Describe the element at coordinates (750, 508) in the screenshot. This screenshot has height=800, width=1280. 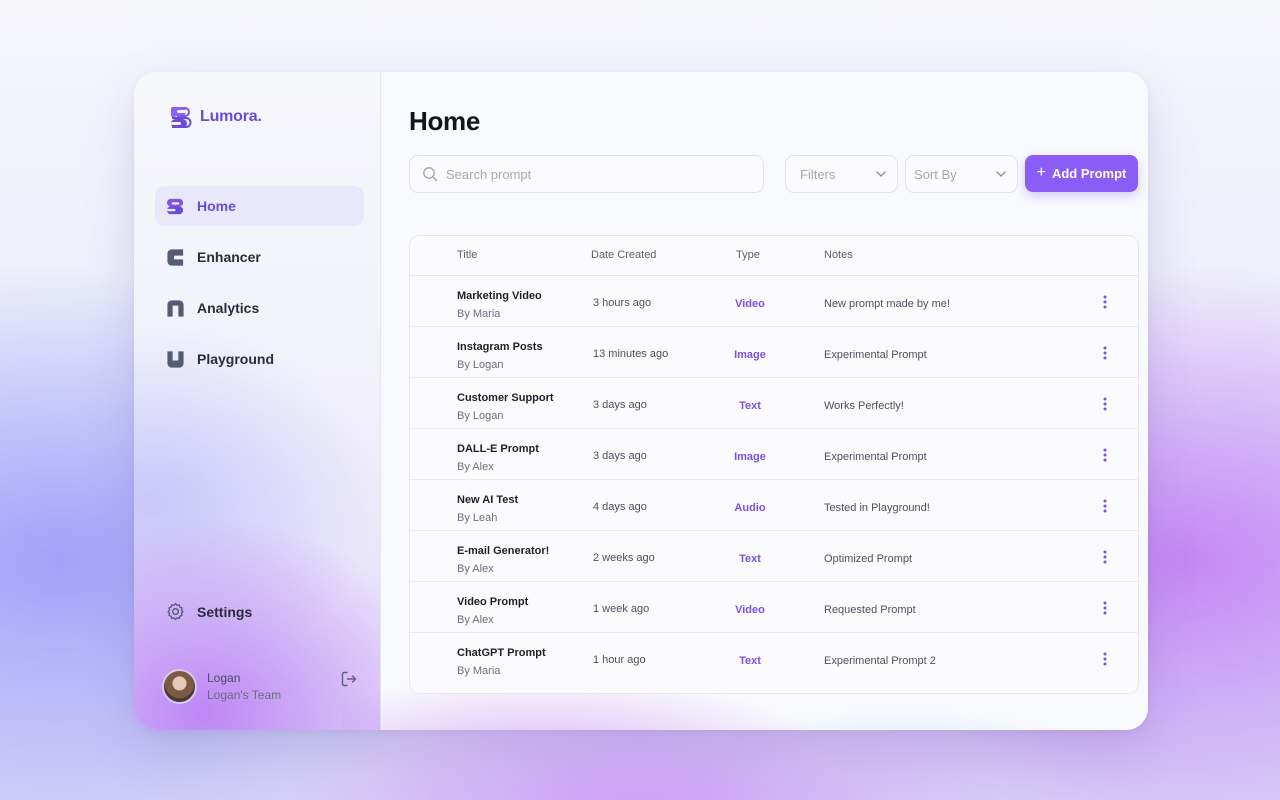
I see `row-type: Audio` at that location.